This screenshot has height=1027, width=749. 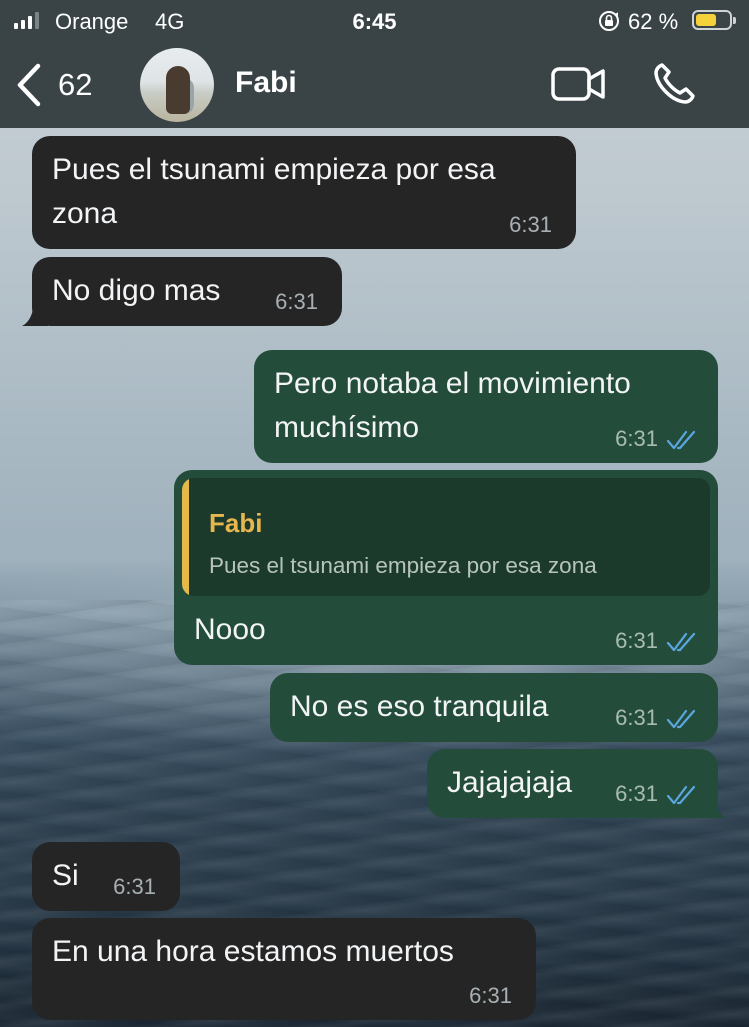 I want to click on message-text: En una hora estamos muertos, so click(x=253, y=951).